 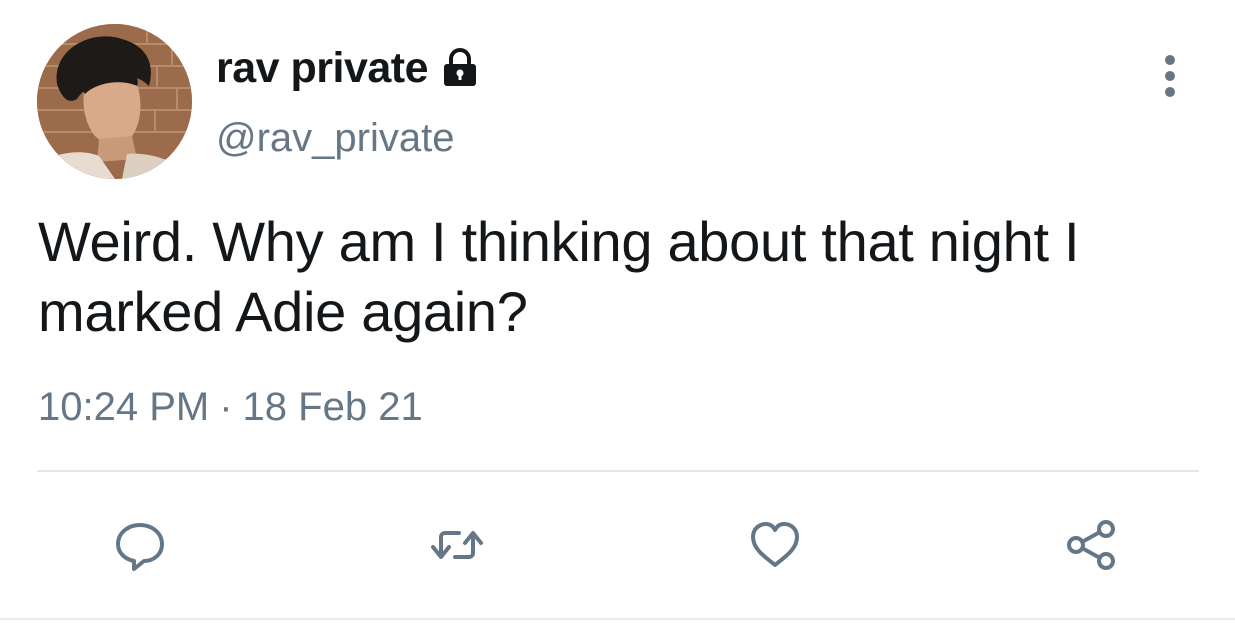 I want to click on display-name: rav private, so click(x=322, y=68).